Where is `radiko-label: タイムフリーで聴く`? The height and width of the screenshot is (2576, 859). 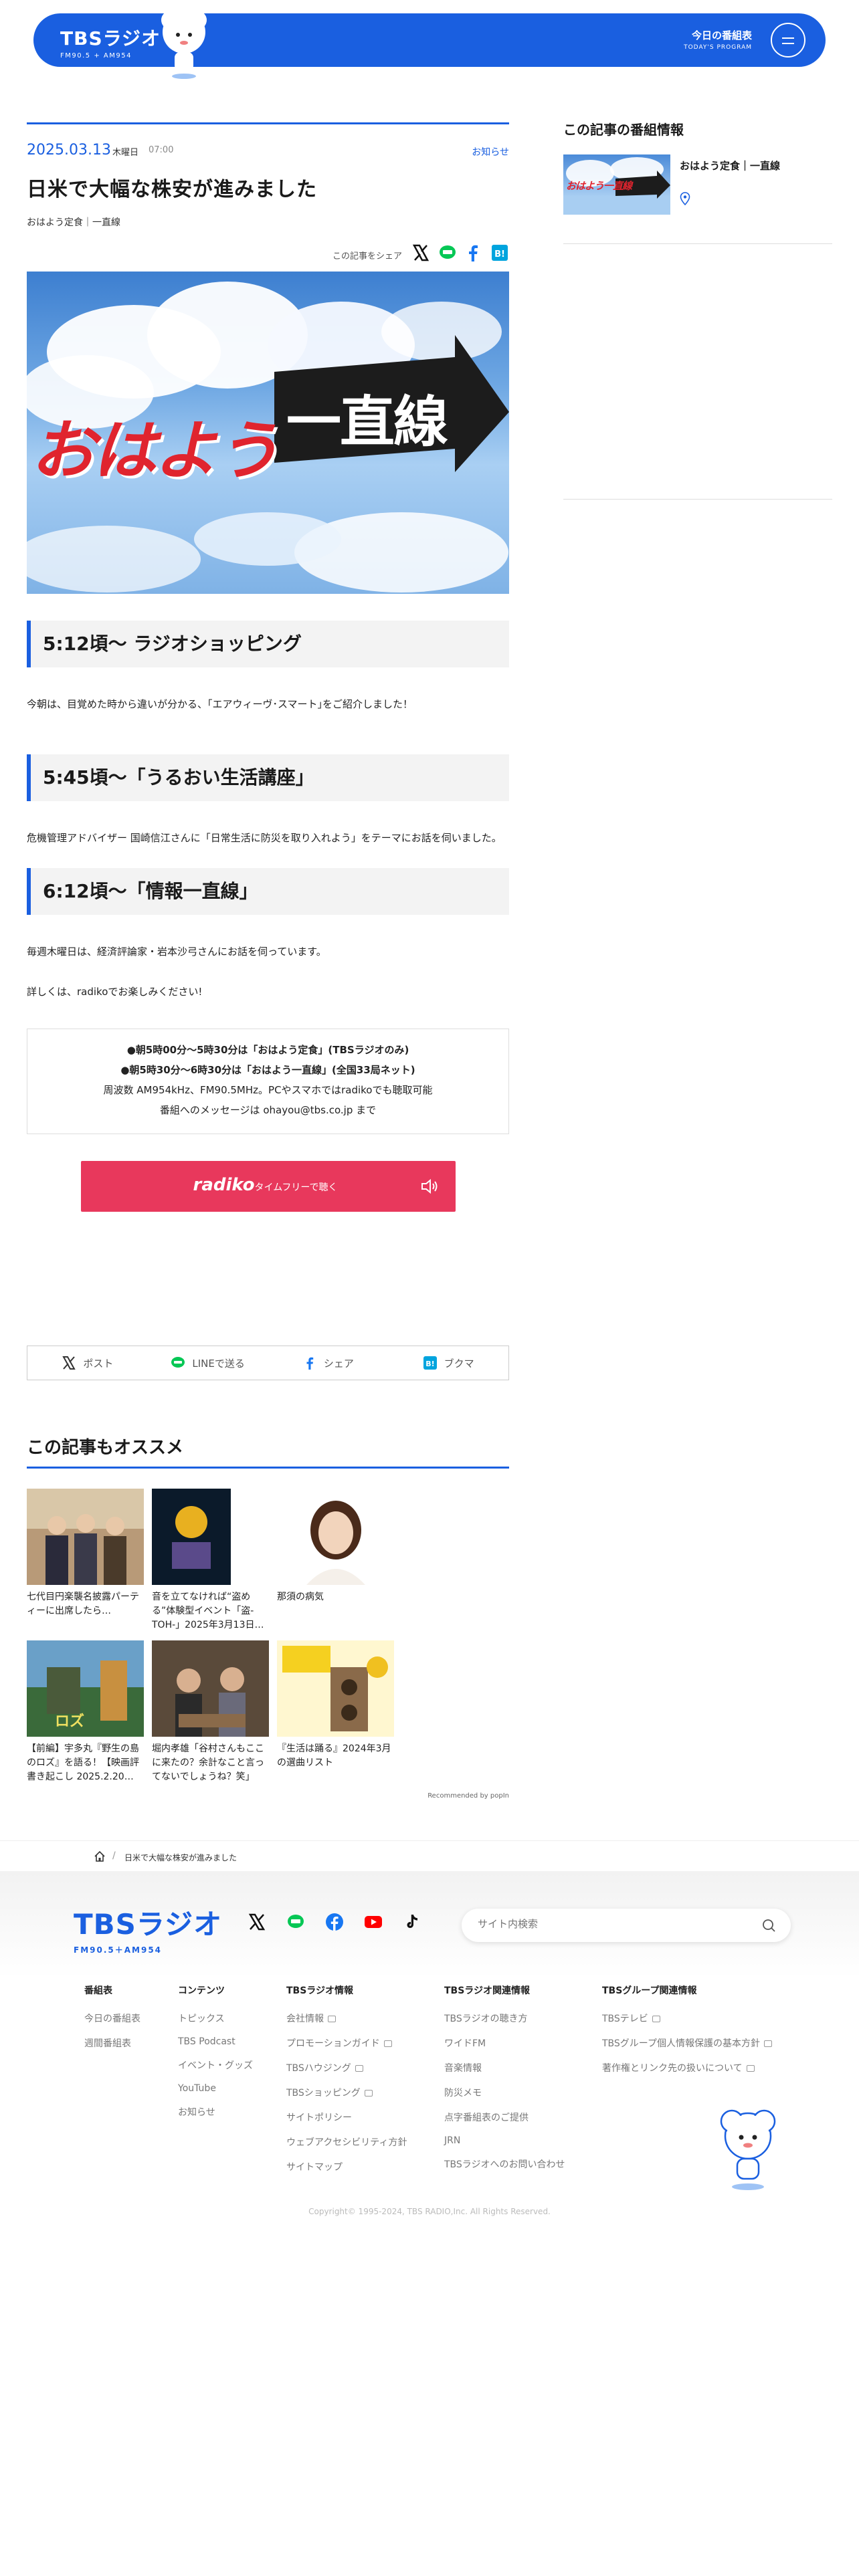 radiko-label: タイムフリーで聴く is located at coordinates (296, 1187).